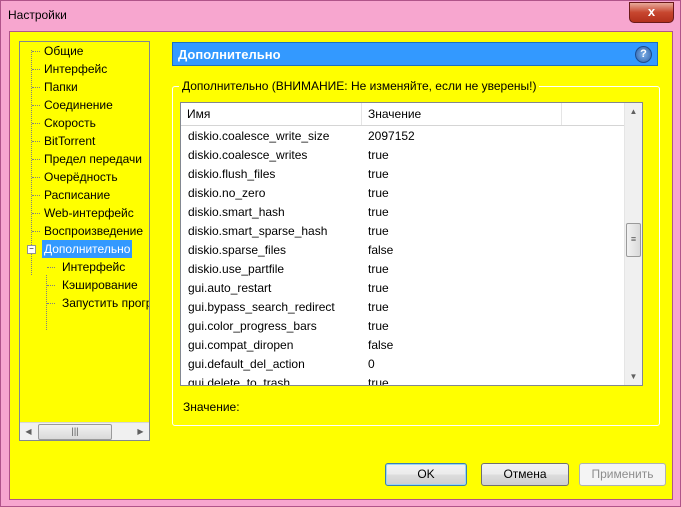  I want to click on setting-name: diskio.smart_hash, so click(236, 212).